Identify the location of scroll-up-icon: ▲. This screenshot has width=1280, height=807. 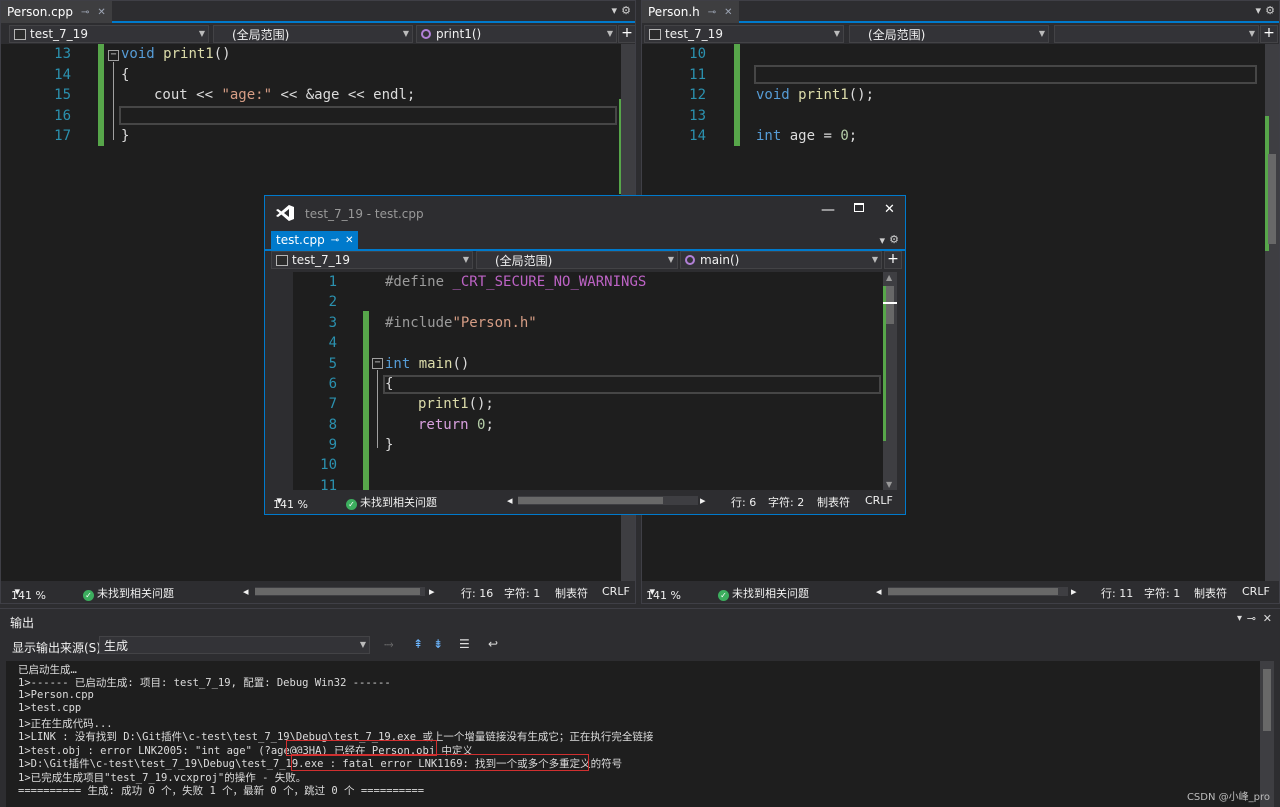
(889, 277).